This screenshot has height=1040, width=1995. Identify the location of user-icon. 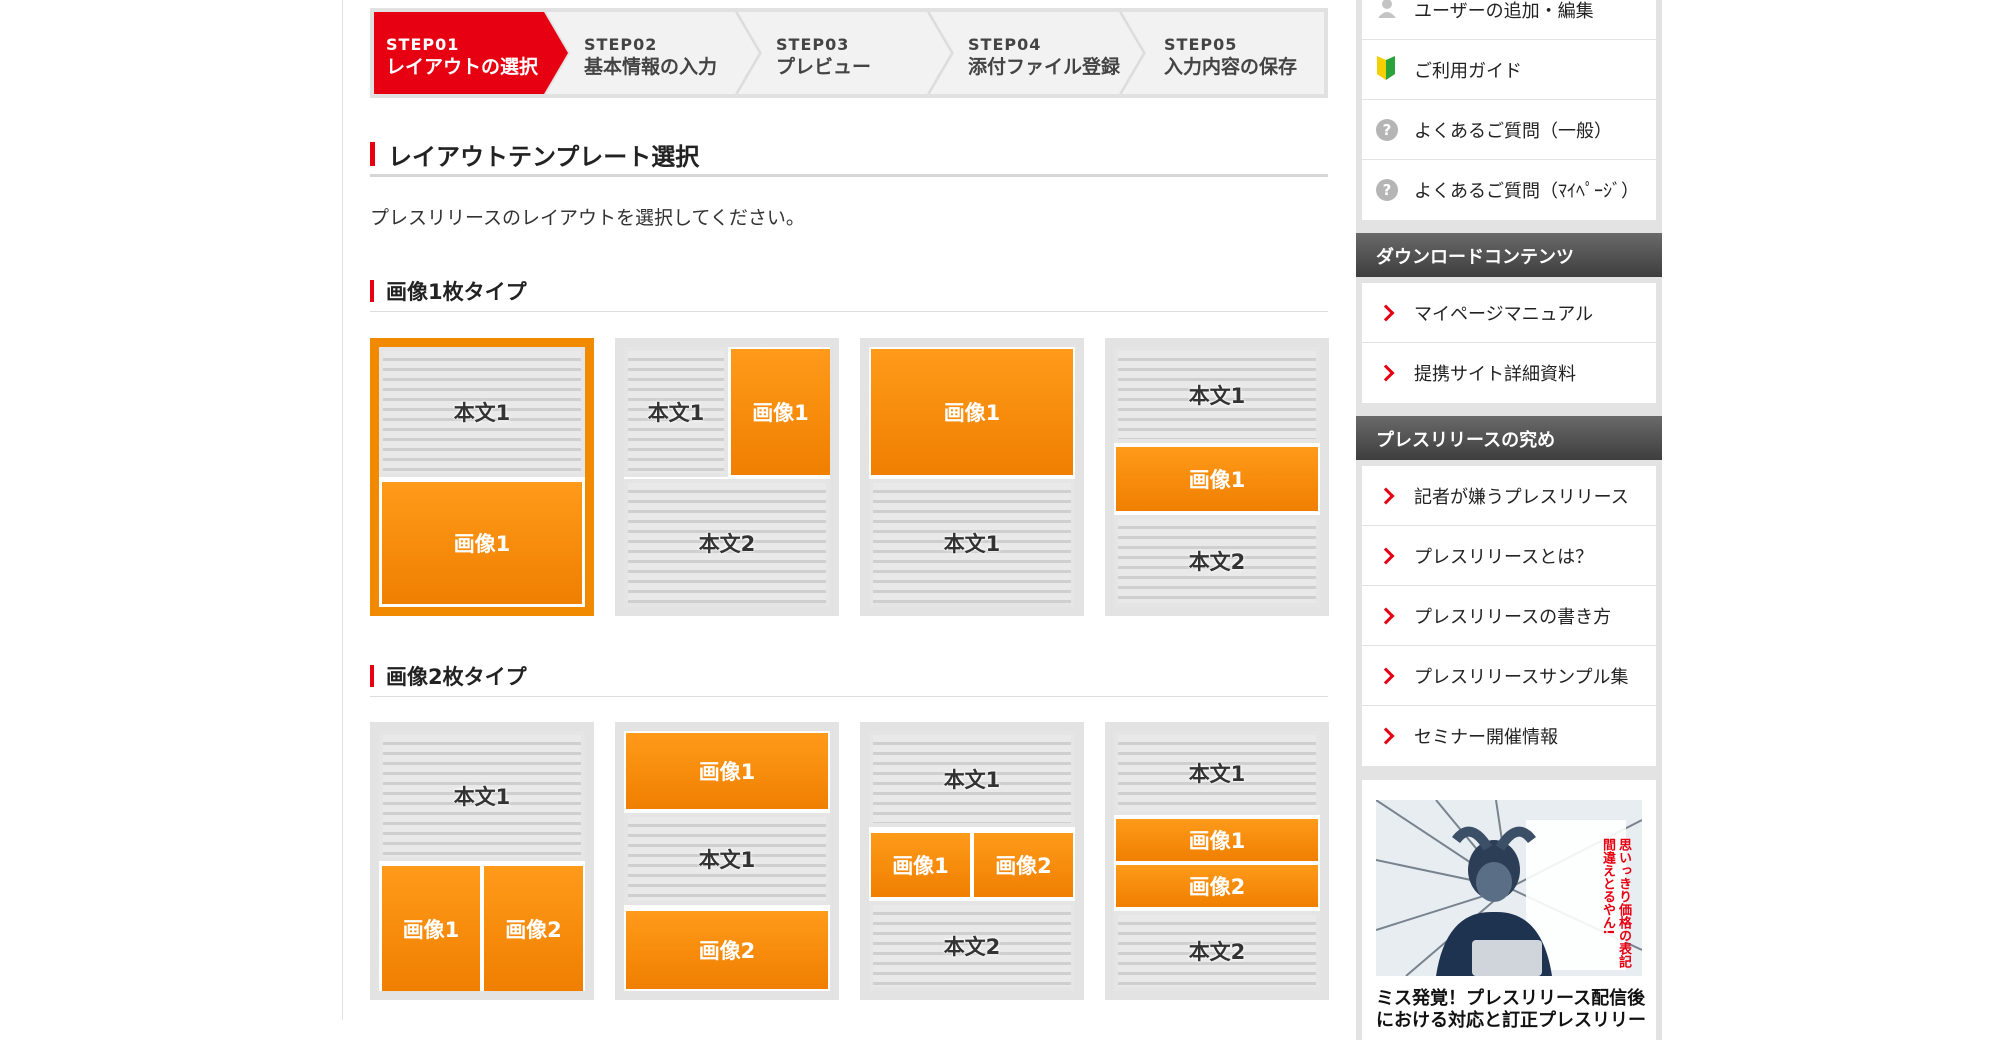
(1387, 11).